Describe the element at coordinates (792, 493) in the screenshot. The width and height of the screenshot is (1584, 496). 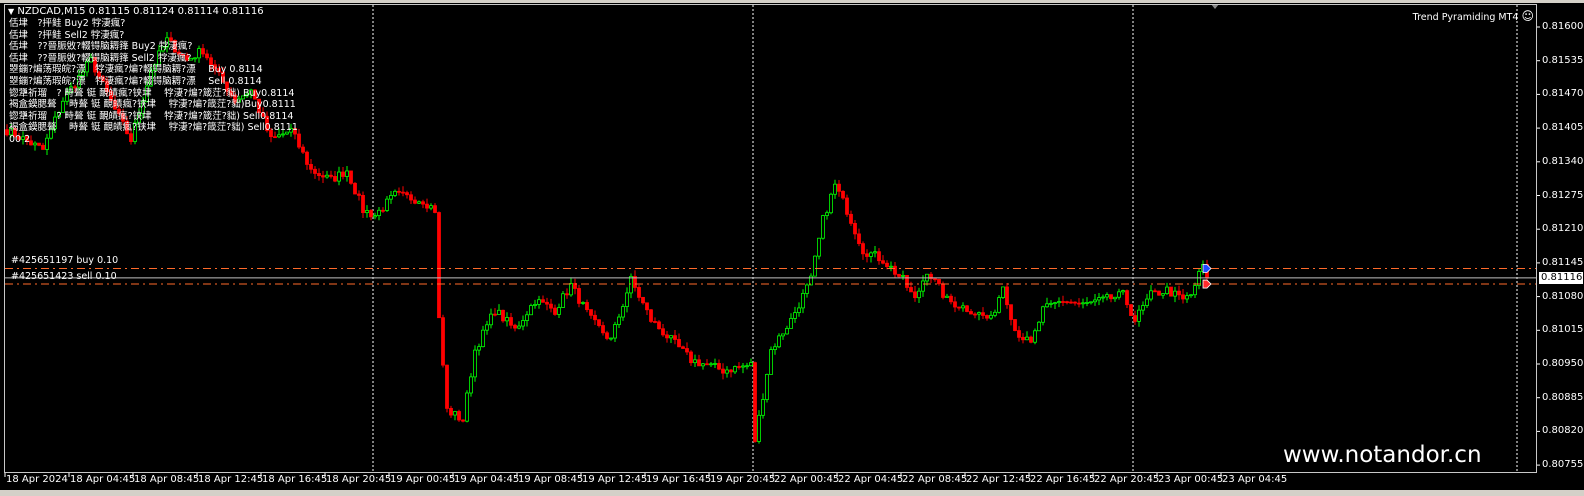
I see `status-strip` at that location.